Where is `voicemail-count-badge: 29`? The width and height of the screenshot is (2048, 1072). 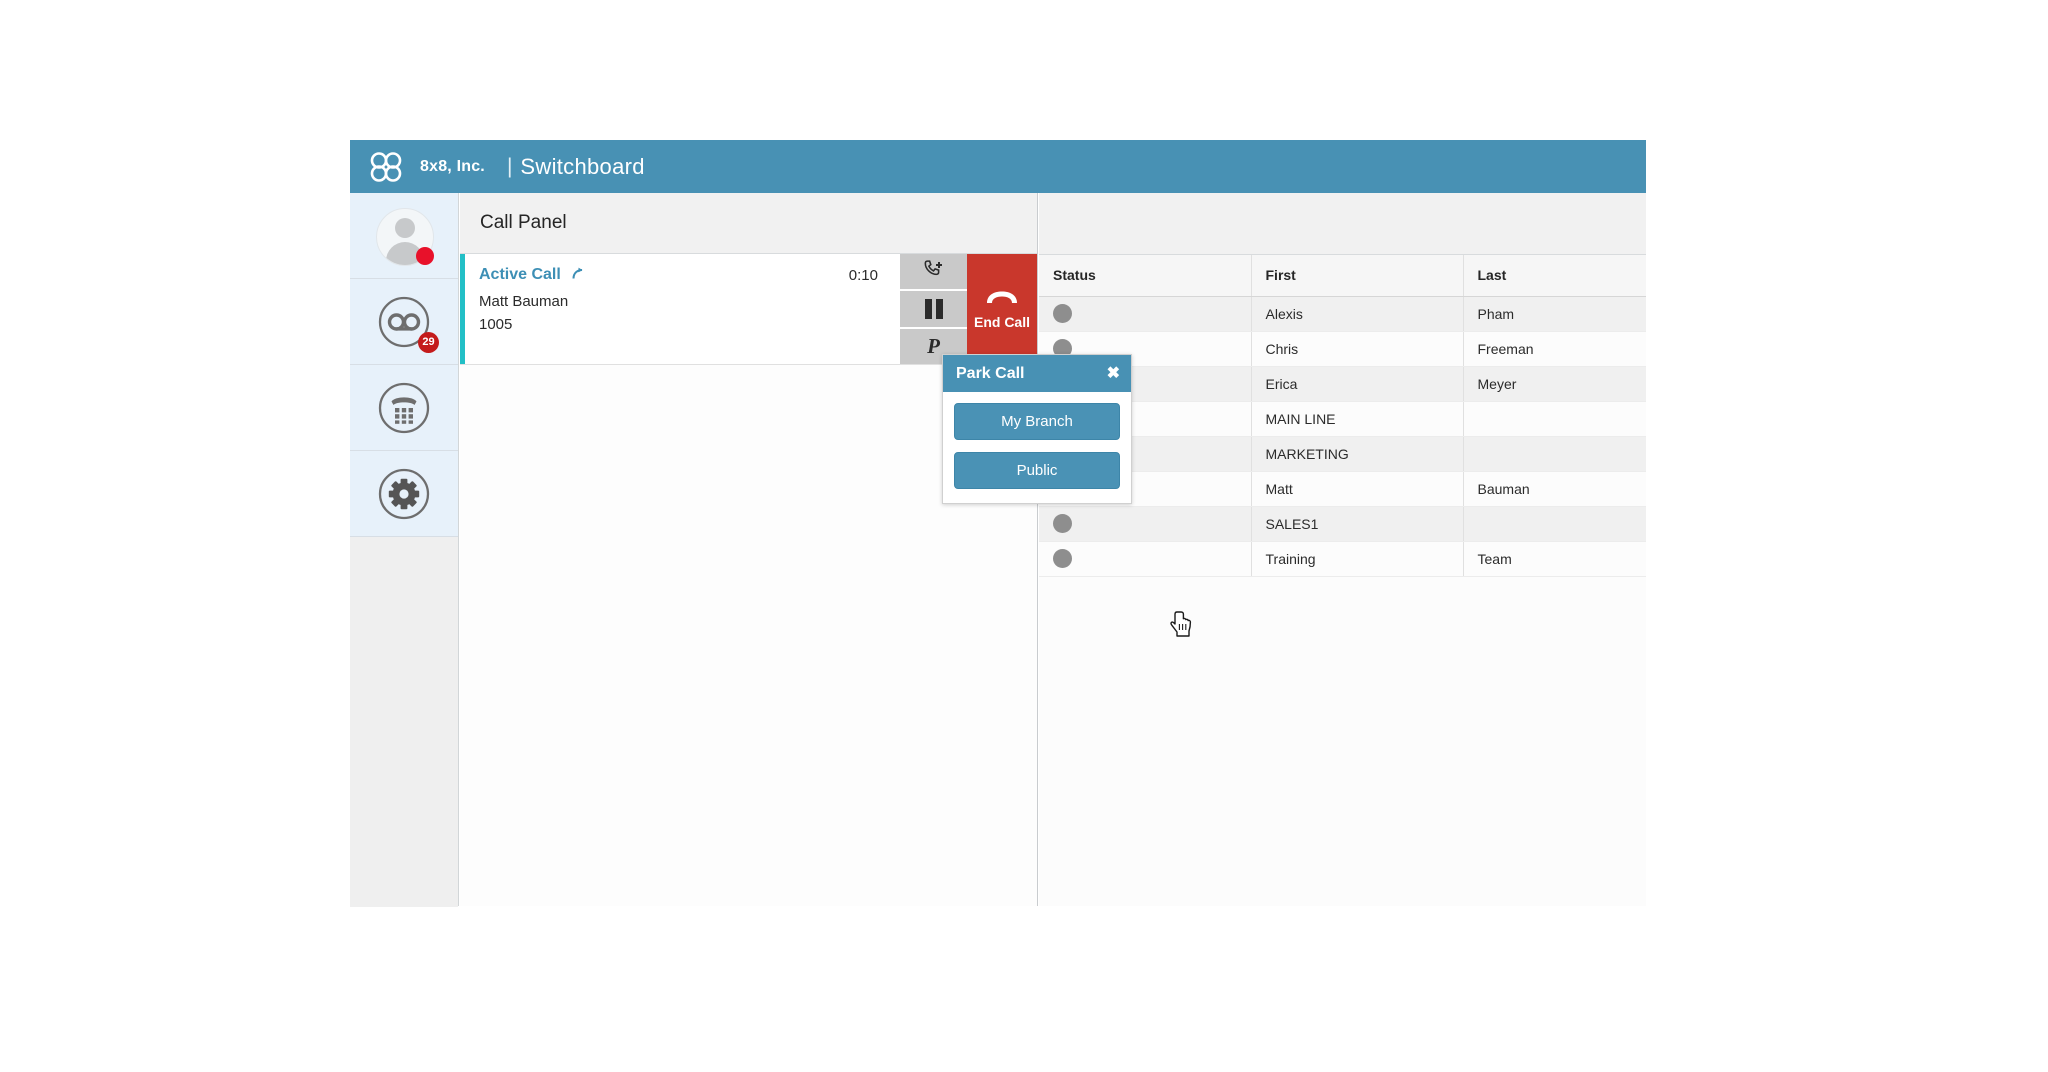
voicemail-count-badge: 29 is located at coordinates (428, 342).